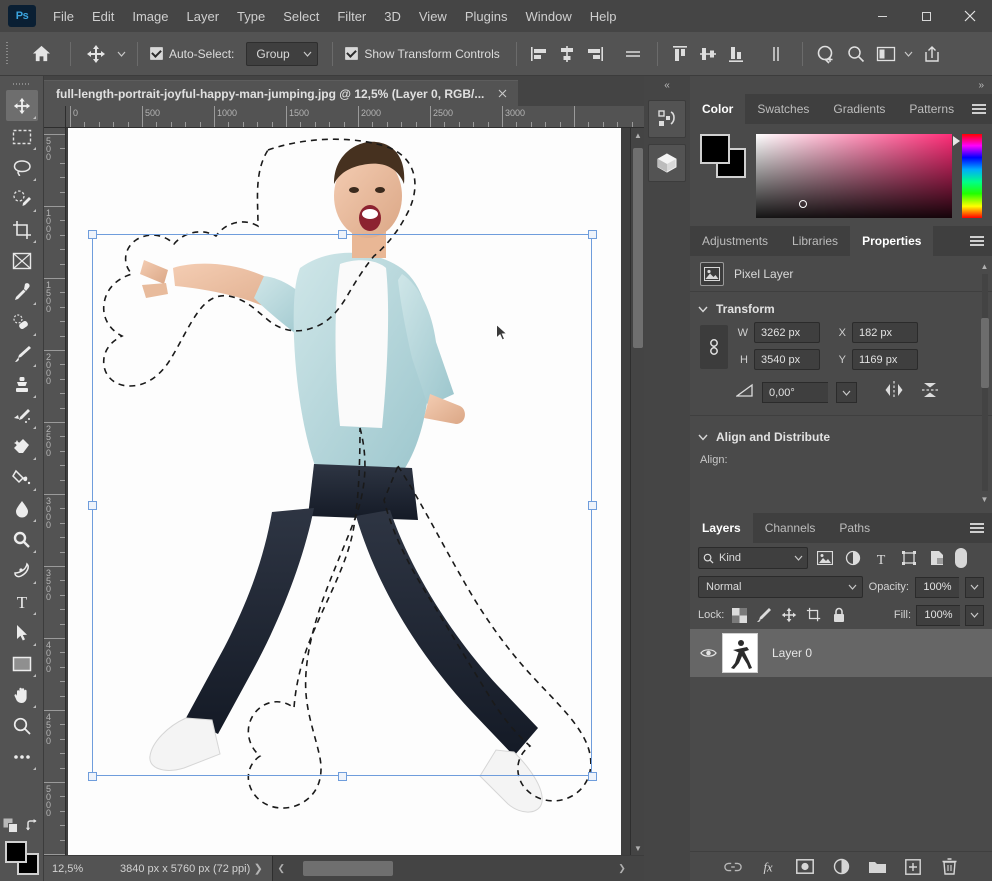 The height and width of the screenshot is (881, 992). Describe the element at coordinates (708, 54) in the screenshot. I see `align-vertical-centers-icon` at that location.